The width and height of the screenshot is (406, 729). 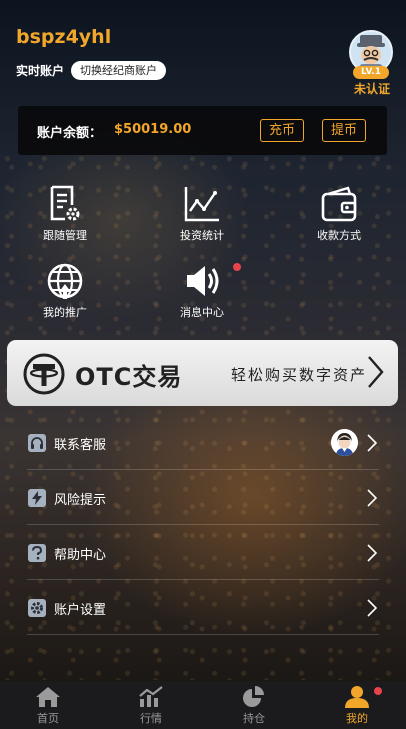 What do you see at coordinates (80, 610) in the screenshot?
I see `list-label: 账户设置` at bounding box center [80, 610].